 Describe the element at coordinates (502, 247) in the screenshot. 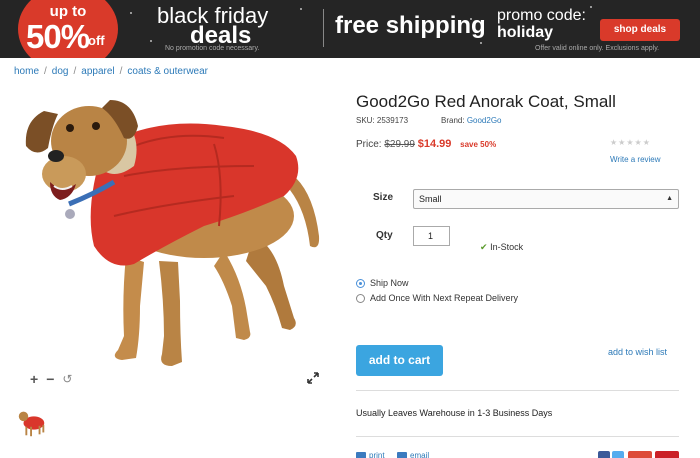

I see `stock-status: ✔ In-Stock` at that location.